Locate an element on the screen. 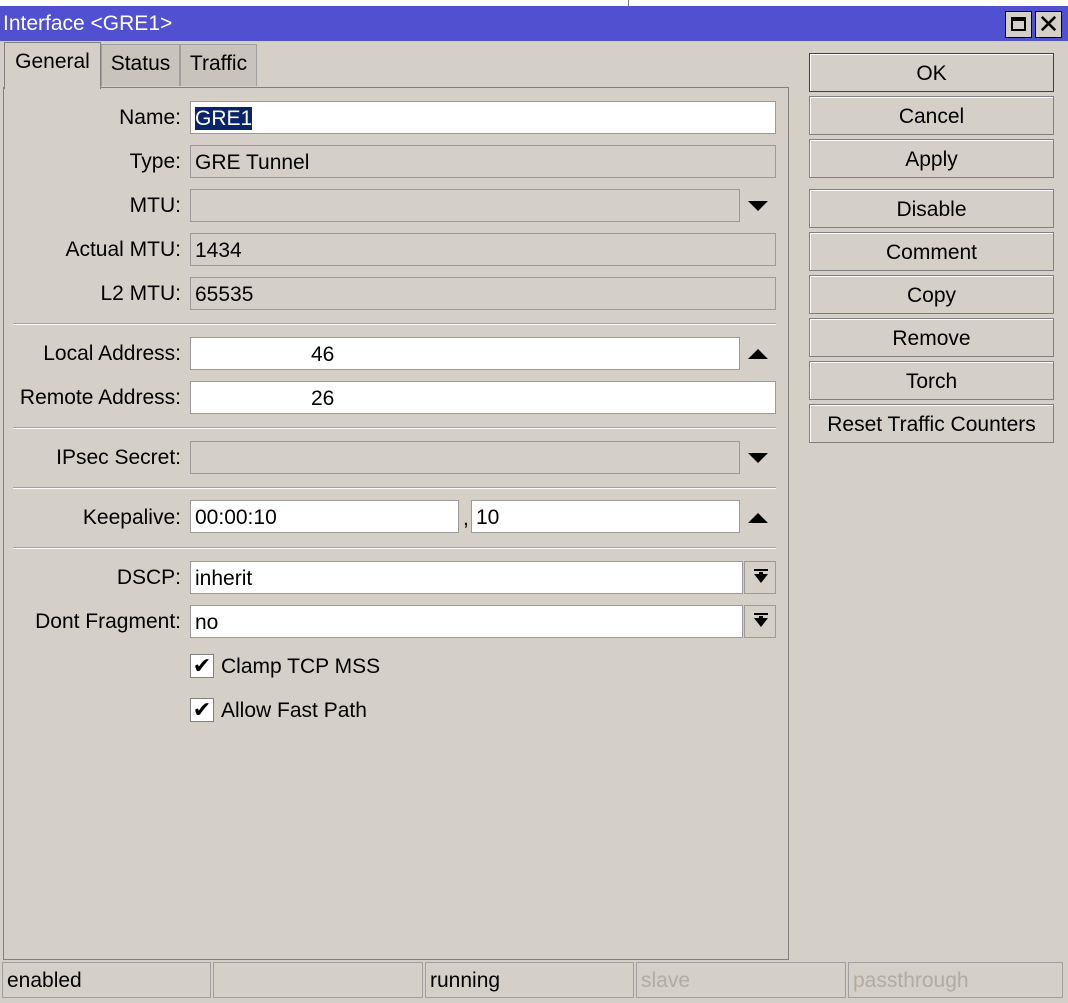 Image resolution: width=1068 pixels, height=1003 pixels. close-button: ✕ is located at coordinates (1048, 24).